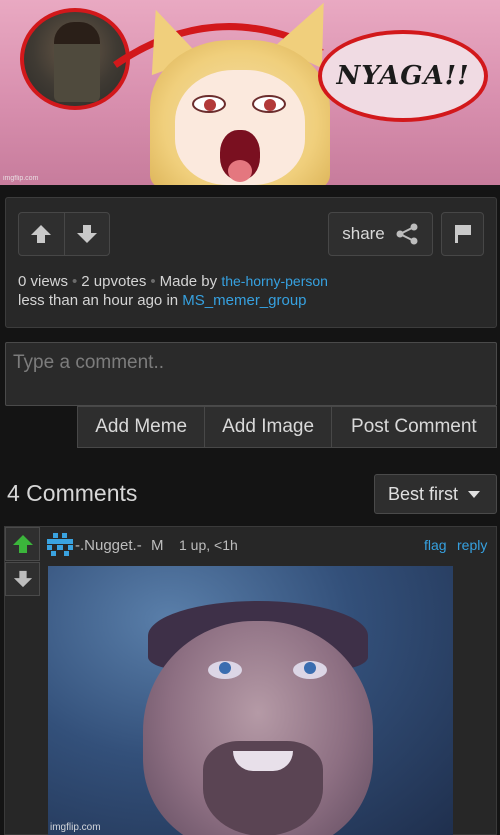 The image size is (500, 835). Describe the element at coordinates (108, 545) in the screenshot. I see `comment-username: -.Nugget.-` at that location.